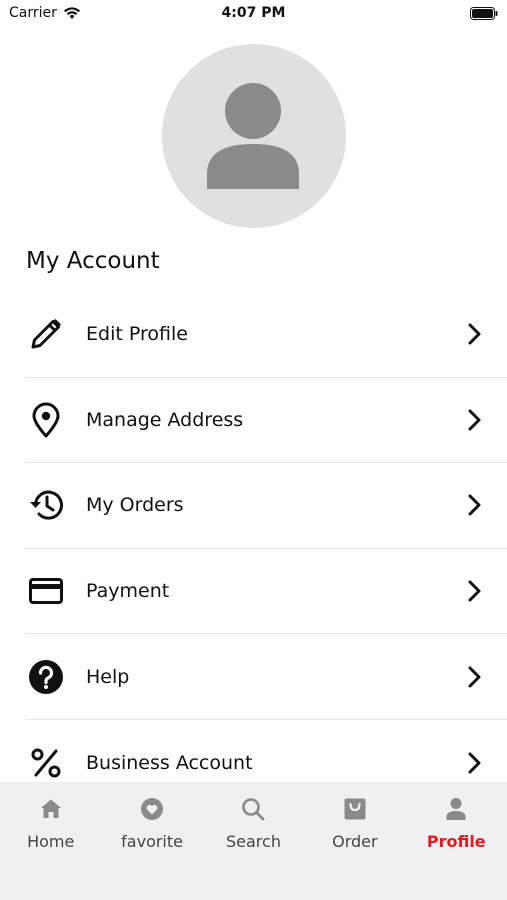 The height and width of the screenshot is (900, 507). I want to click on menu-item-help: Help, so click(266, 677).